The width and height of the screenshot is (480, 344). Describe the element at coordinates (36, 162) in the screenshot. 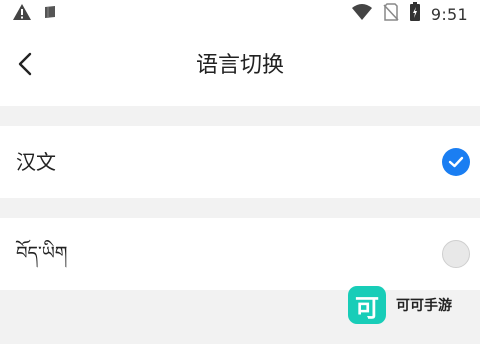

I see `language-label: 汉文` at that location.